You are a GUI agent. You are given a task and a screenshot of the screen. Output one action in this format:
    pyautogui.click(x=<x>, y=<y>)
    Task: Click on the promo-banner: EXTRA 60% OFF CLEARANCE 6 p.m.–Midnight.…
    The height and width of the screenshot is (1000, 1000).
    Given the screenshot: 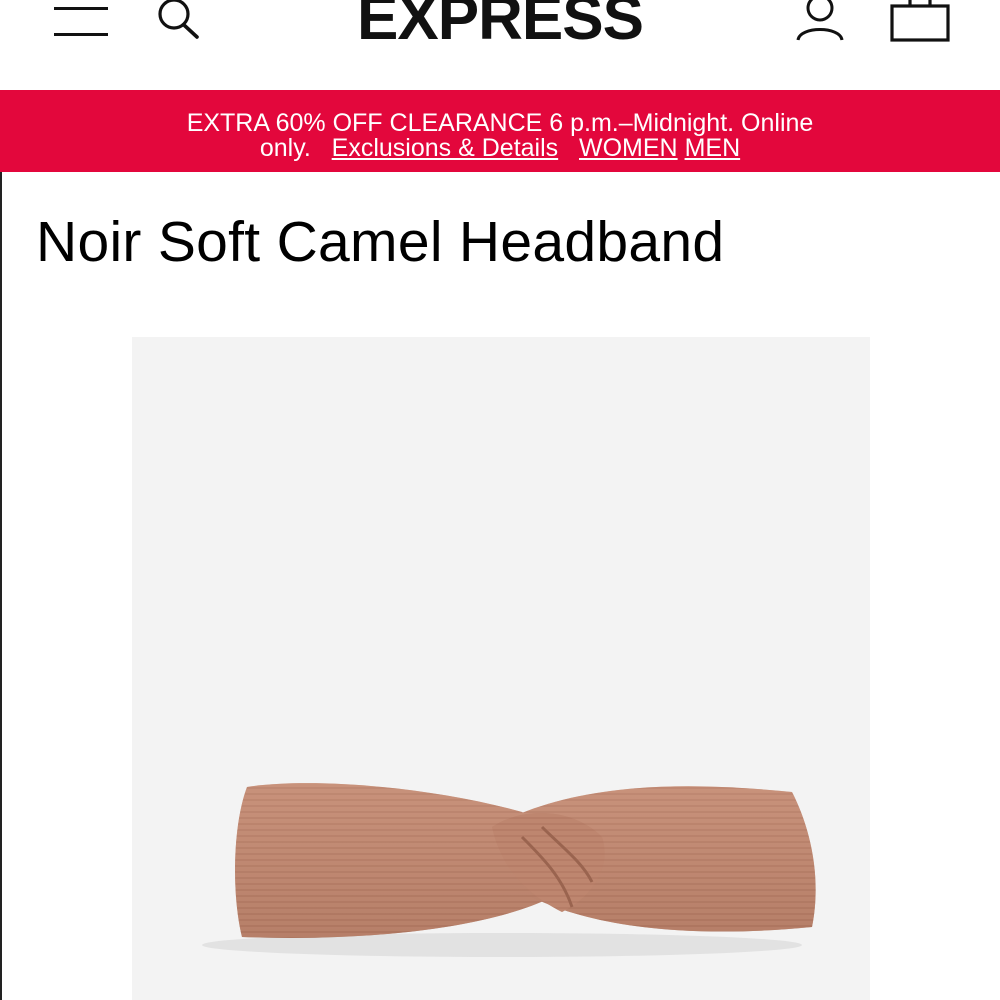 What is the action you would take?
    pyautogui.click(x=500, y=131)
    